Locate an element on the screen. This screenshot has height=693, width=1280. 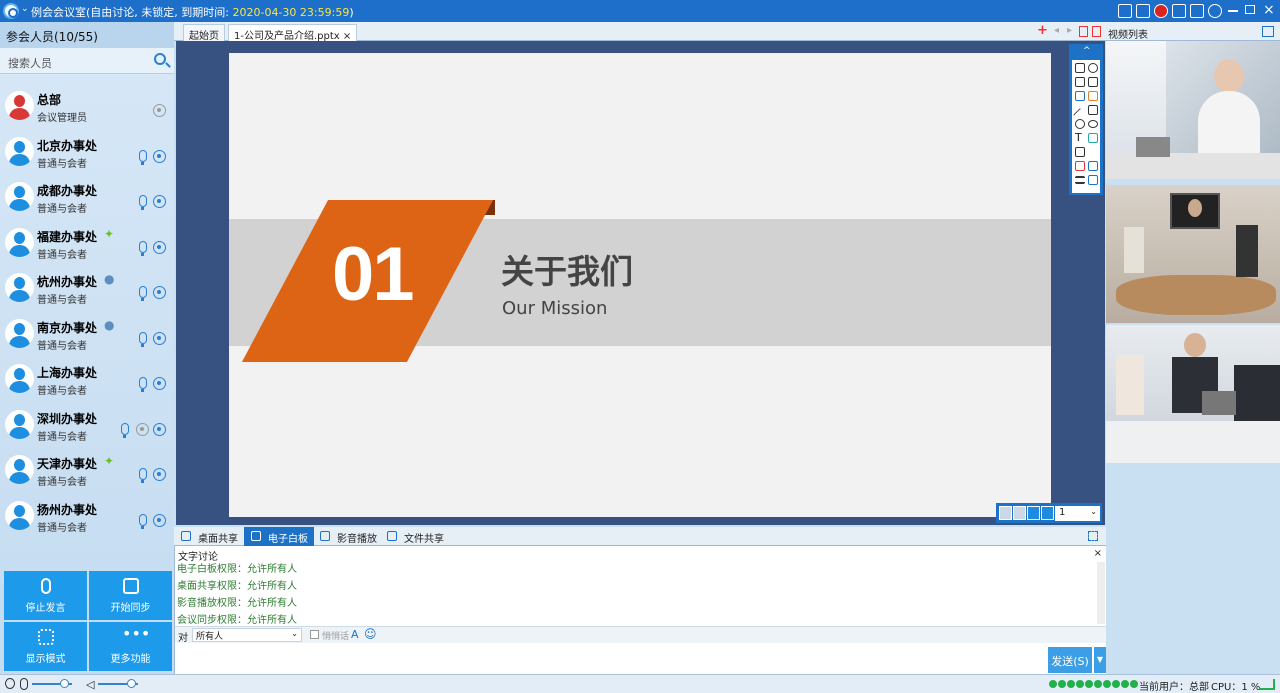
first-page-button is located at coordinates (1005, 513).